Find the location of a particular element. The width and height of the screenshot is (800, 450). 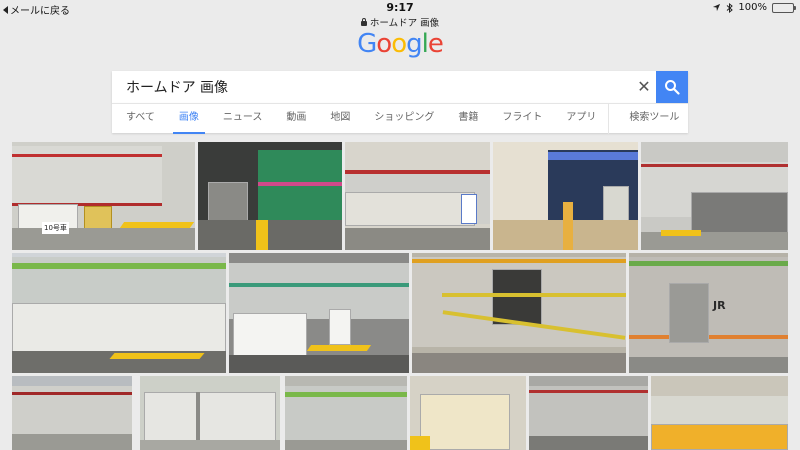

address-text: ホームドア 画像 is located at coordinates (404, 23).